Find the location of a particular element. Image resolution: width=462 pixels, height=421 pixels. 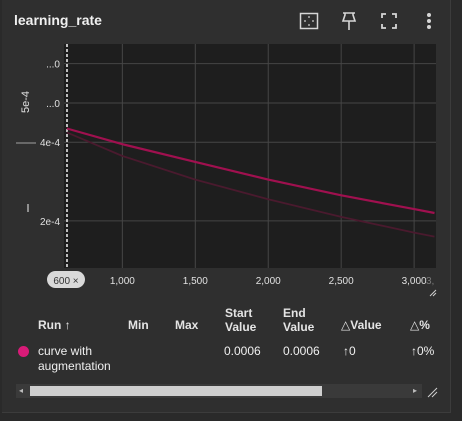

cell-end-value: 0.0006 is located at coordinates (301, 351).